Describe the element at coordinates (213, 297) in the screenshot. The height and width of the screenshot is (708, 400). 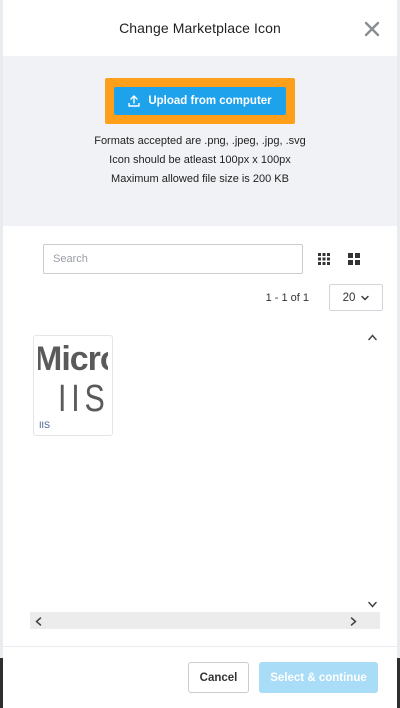
I see `pagination-row: 1 - 1 of 1 20` at that location.